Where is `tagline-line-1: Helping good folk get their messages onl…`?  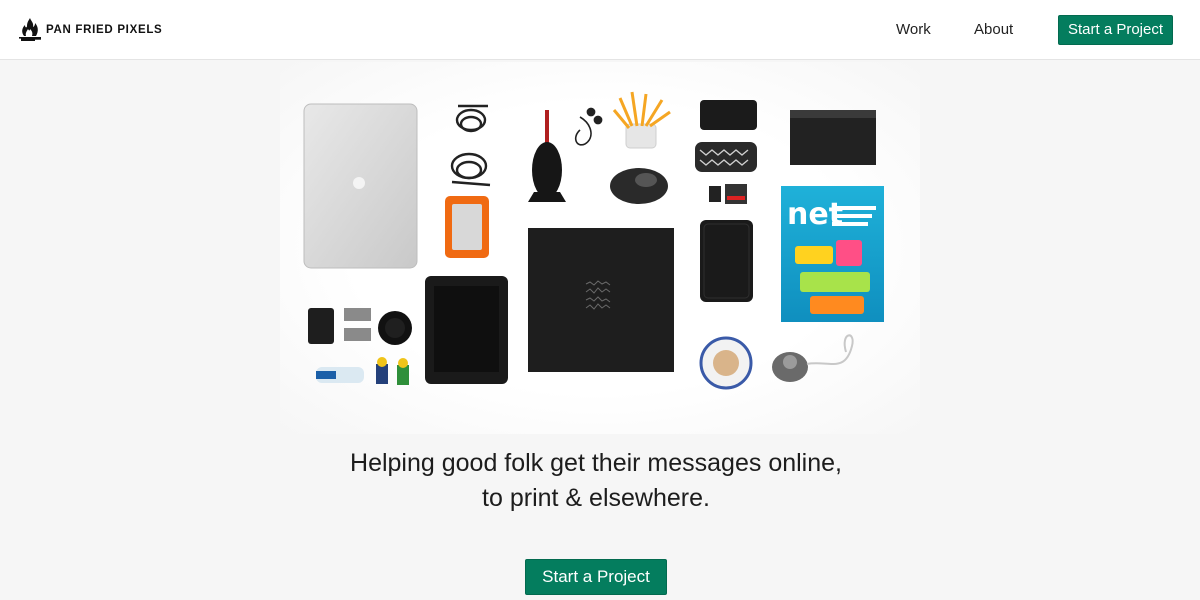
tagline-line-1: Helping good folk get their messages onl… is located at coordinates (596, 463).